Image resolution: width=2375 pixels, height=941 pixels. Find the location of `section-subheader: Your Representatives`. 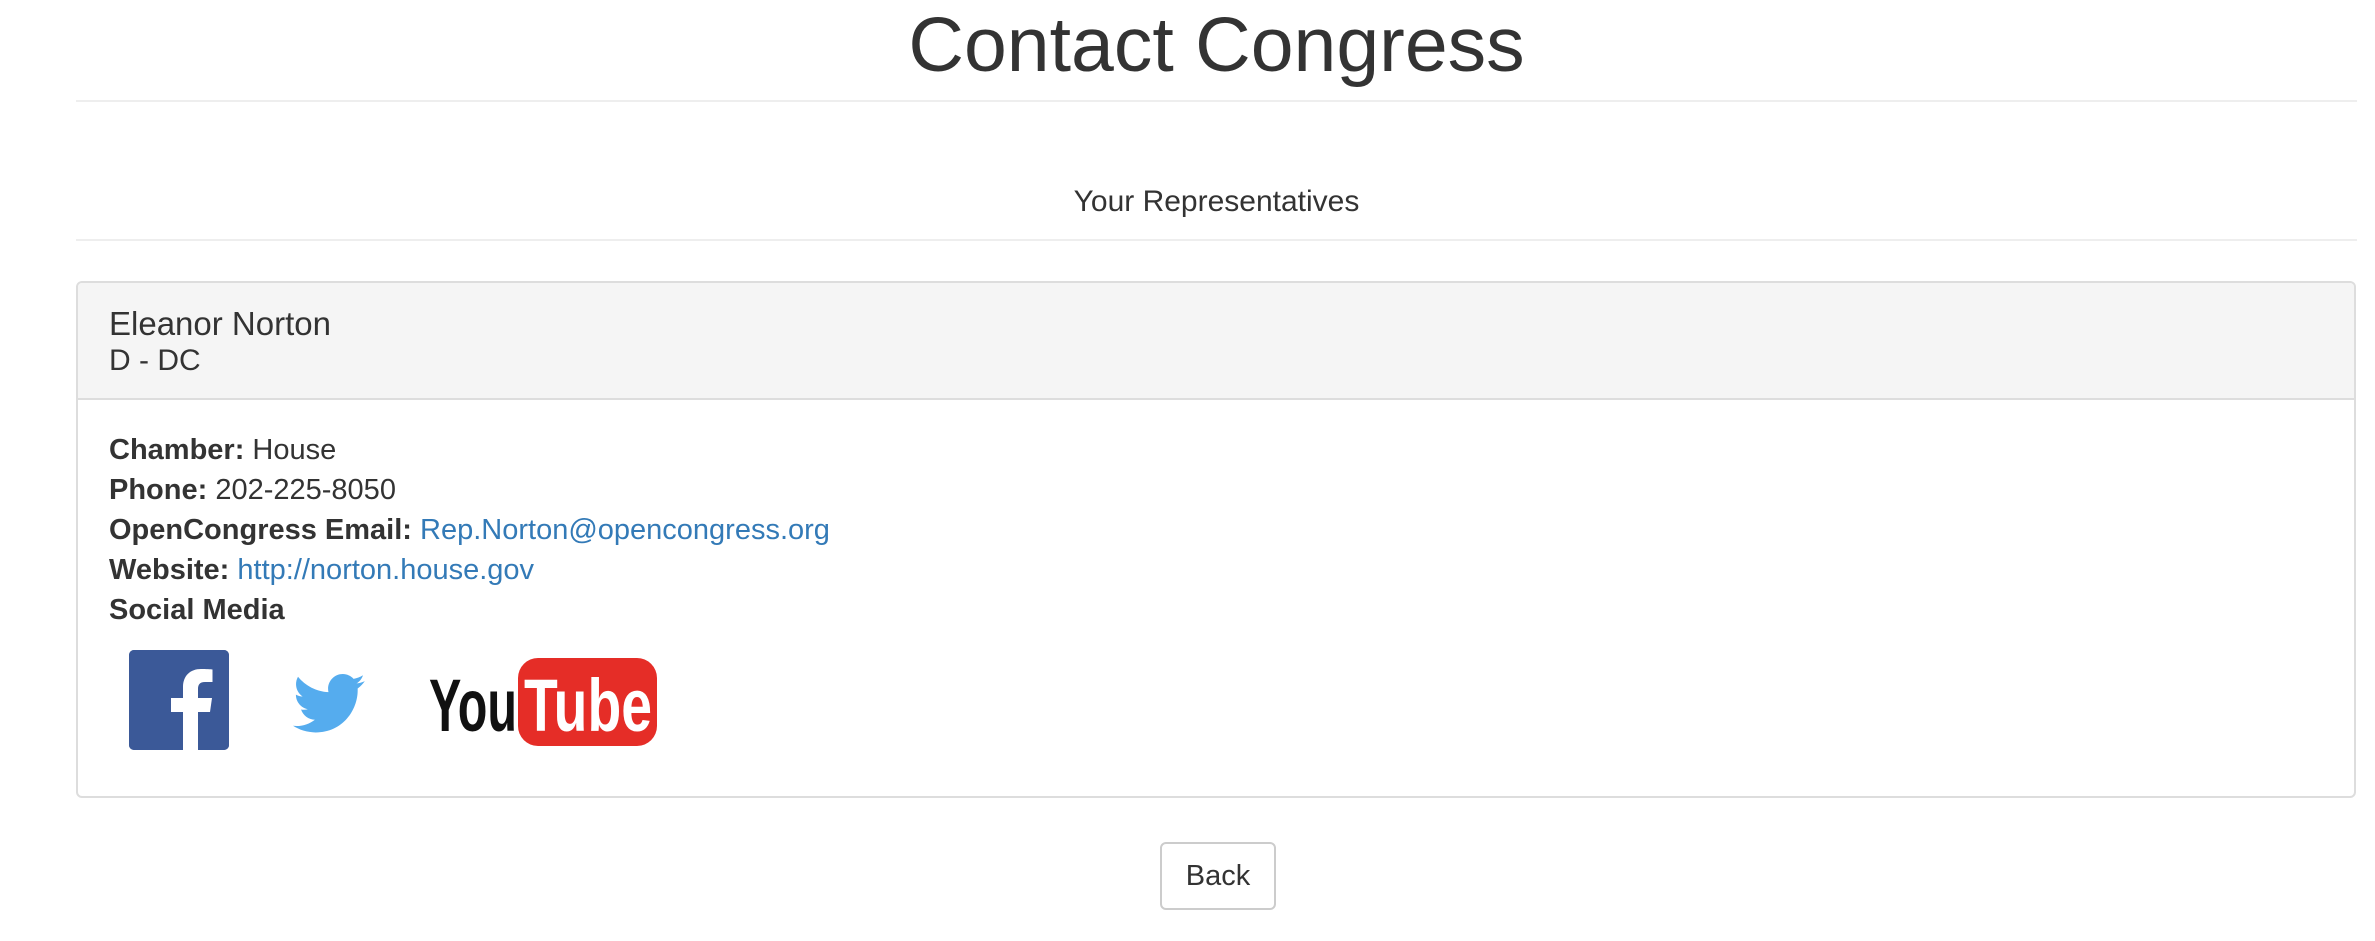

section-subheader: Your Representatives is located at coordinates (1216, 205).